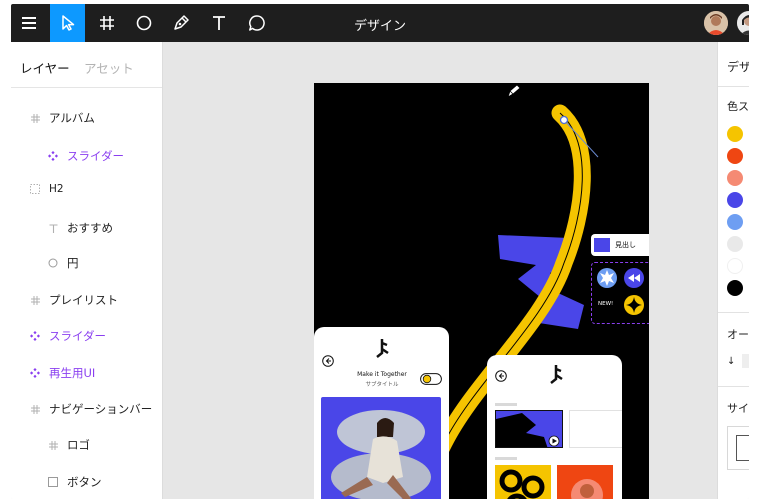 This screenshot has height=503, width=760. I want to click on video-thumbnail, so click(529, 429).